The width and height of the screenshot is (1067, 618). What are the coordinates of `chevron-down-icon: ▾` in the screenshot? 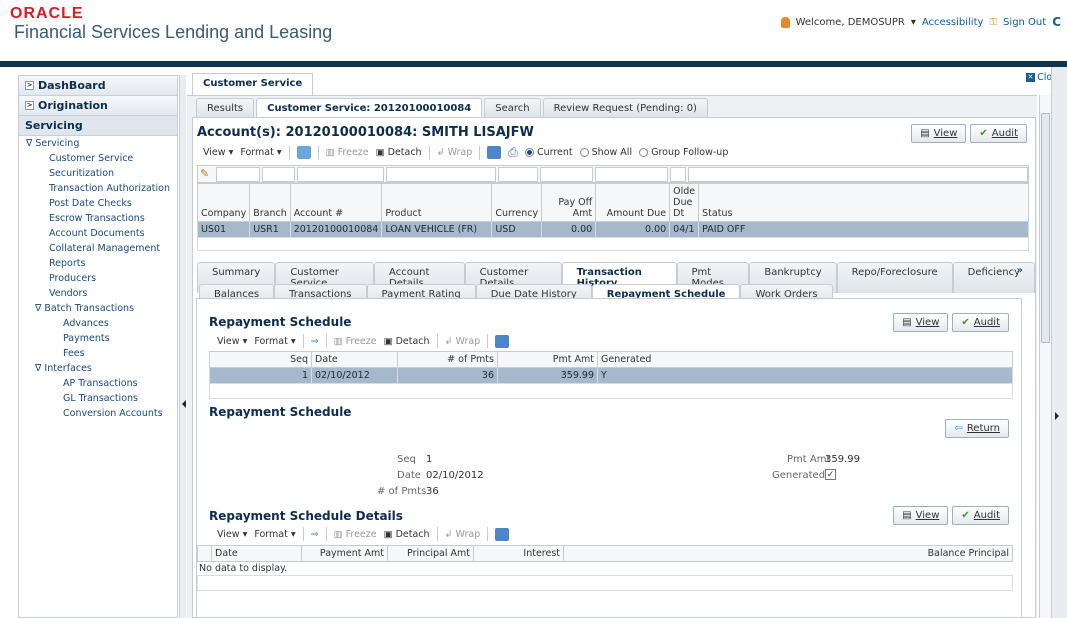 It's located at (913, 22).